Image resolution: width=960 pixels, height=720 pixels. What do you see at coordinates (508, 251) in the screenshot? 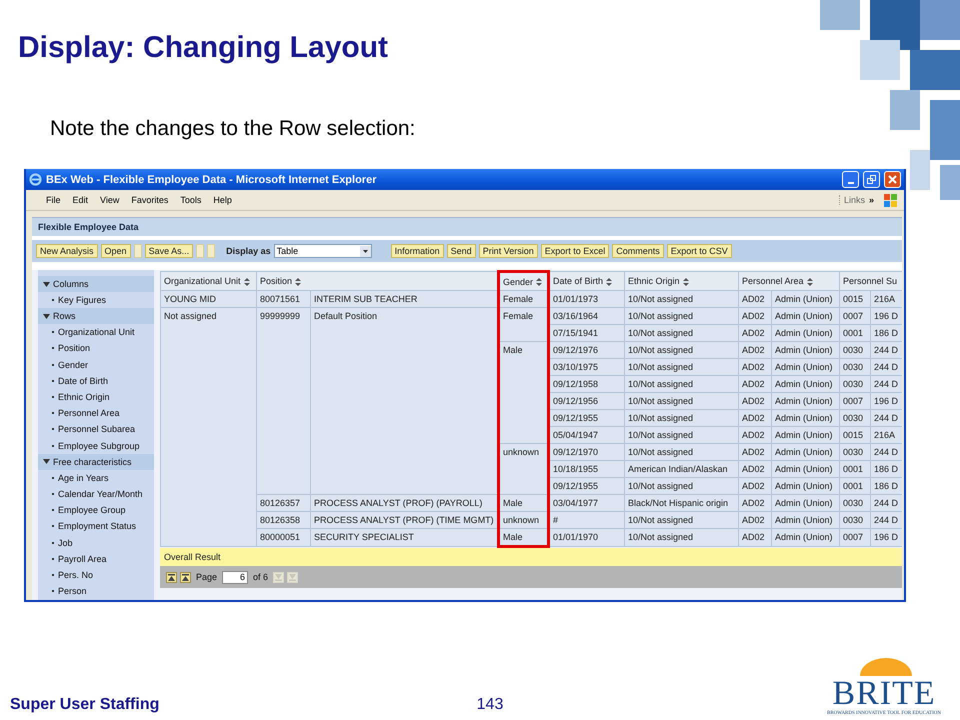
I see `toolbar-button: Print Version` at bounding box center [508, 251].